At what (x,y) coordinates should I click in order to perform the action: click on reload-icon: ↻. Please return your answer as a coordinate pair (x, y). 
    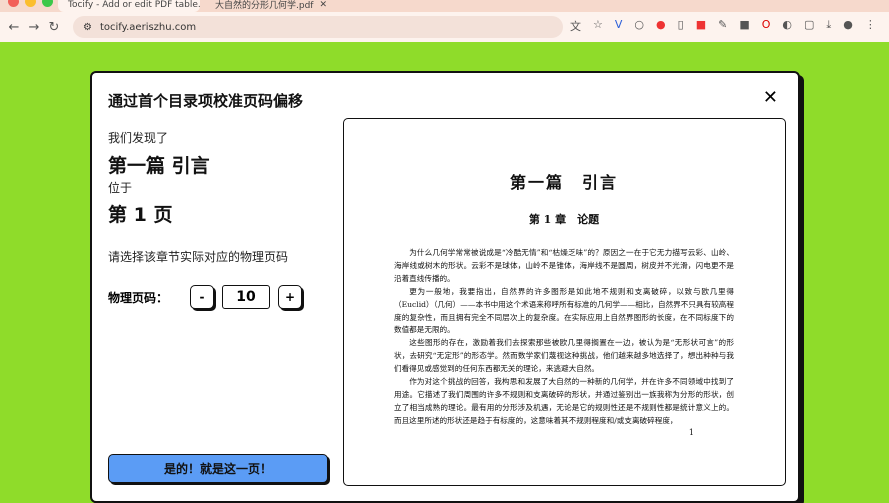
    Looking at the image, I should click on (54, 27).